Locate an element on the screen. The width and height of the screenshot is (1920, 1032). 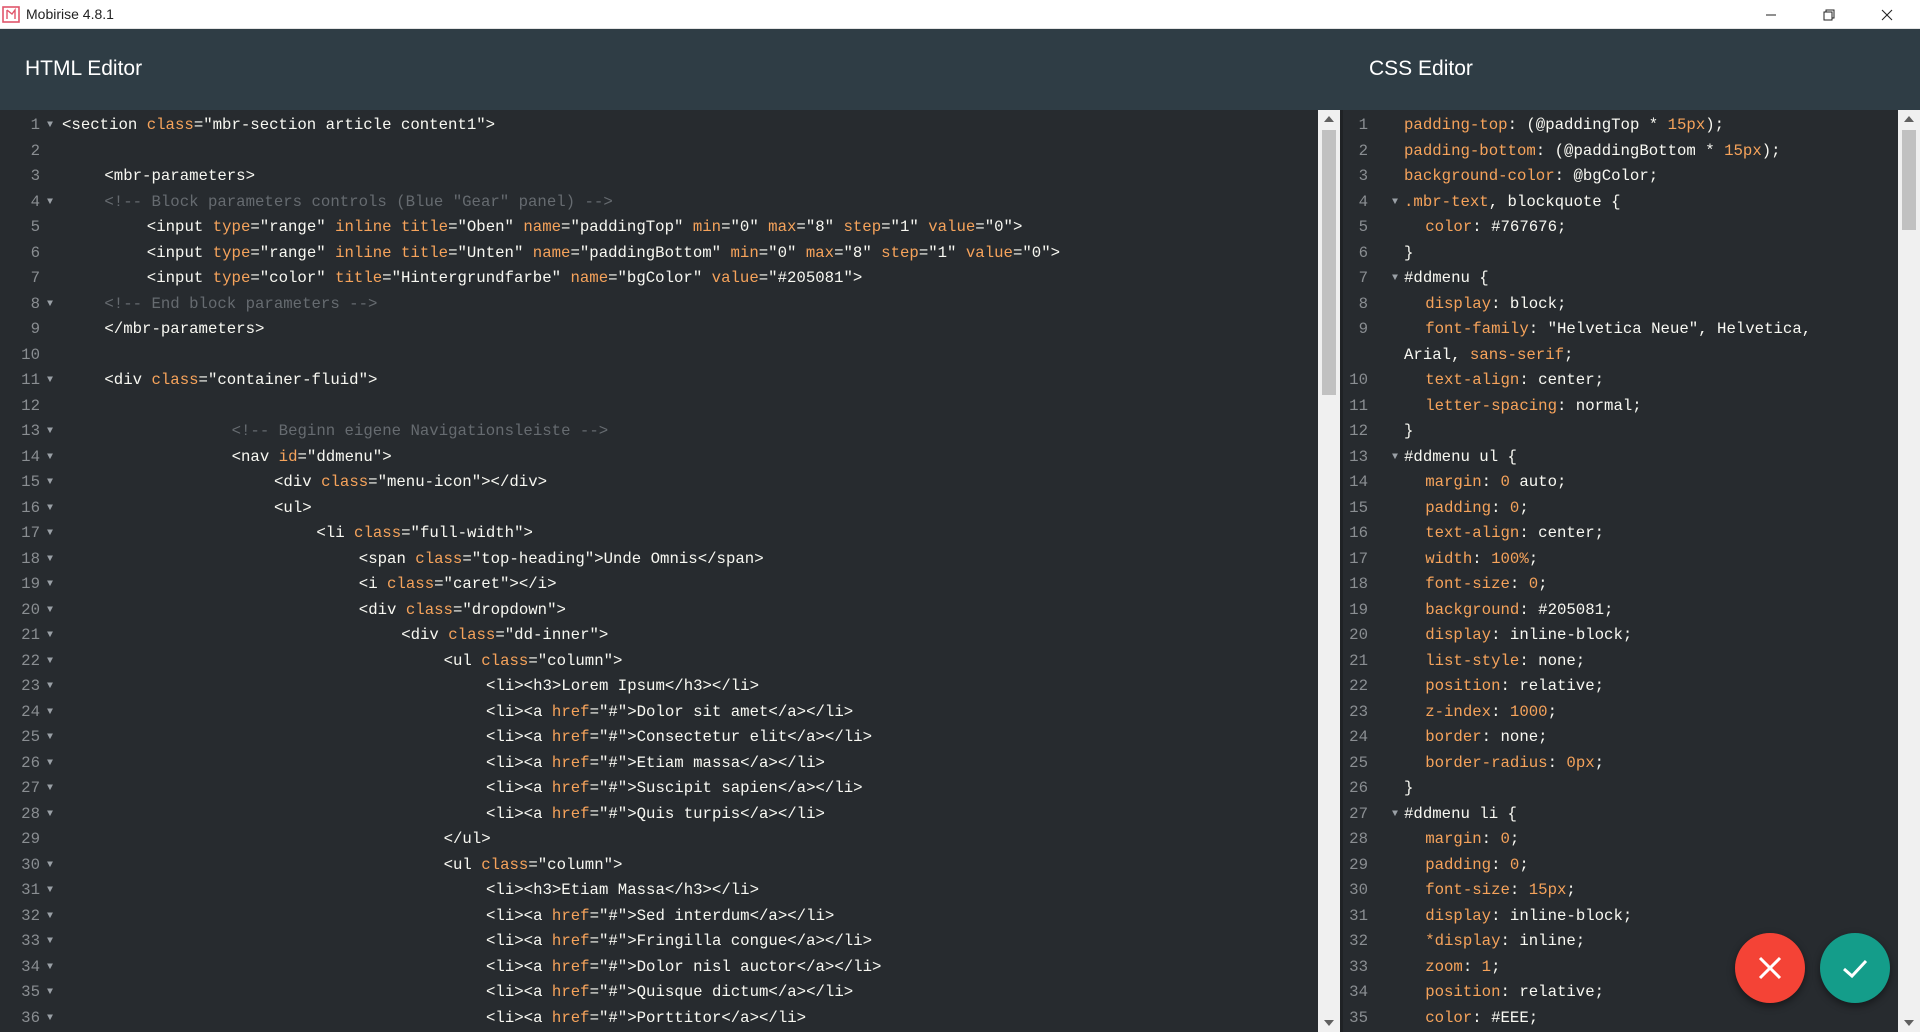
code-line: 8 display: block; is located at coordinates (1620, 304).